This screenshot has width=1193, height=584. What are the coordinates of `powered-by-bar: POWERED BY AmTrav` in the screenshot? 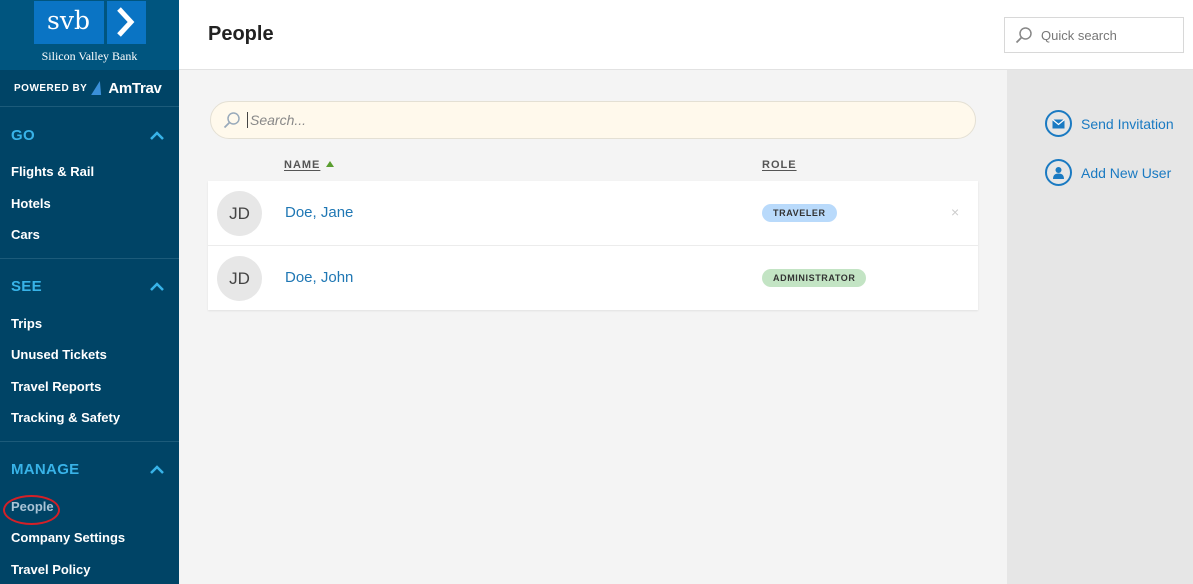 It's located at (89, 88).